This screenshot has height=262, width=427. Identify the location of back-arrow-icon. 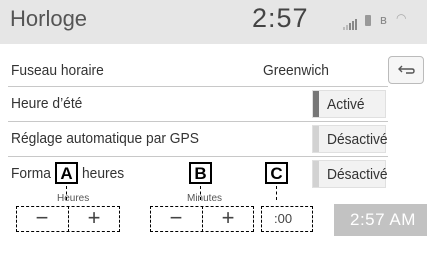
(406, 69).